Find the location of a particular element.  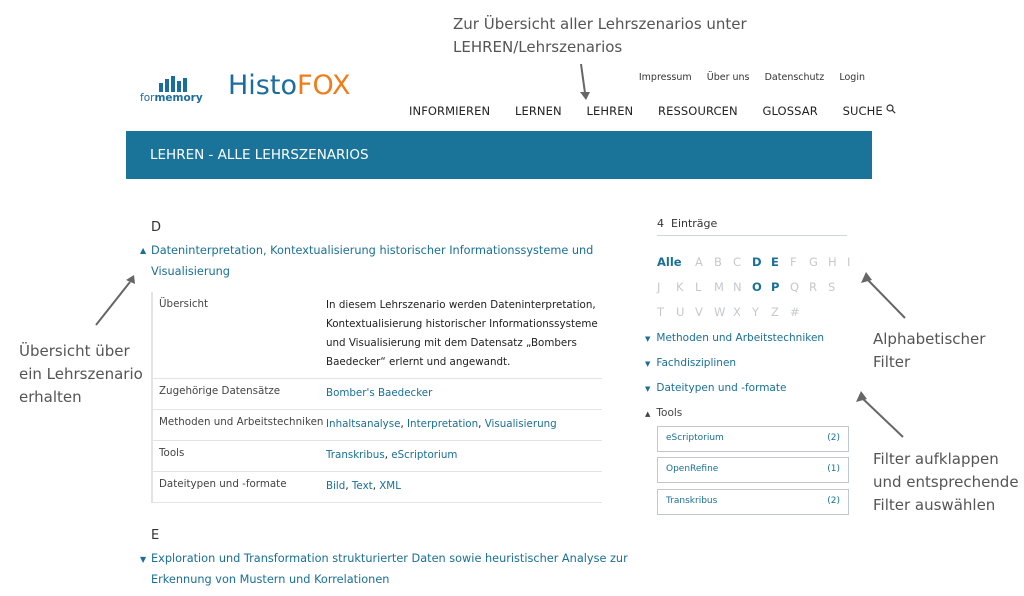

alpha-g: G is located at coordinates (818, 262).